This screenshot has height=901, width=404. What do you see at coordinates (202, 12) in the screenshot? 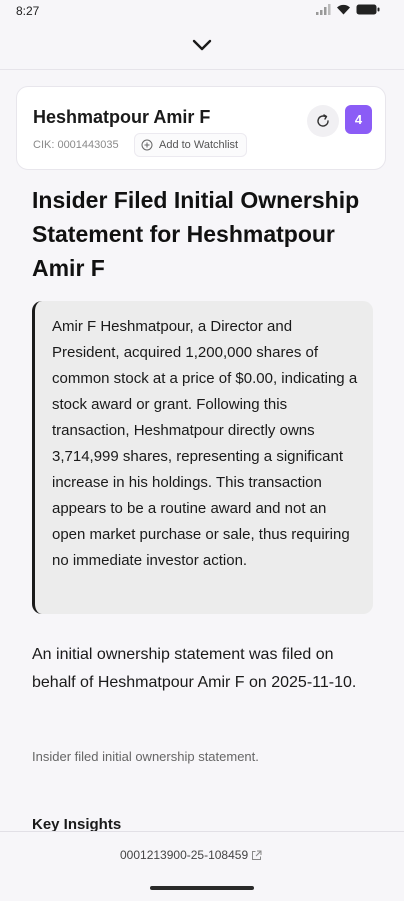
I see `status-bar: 8:27` at bounding box center [202, 12].